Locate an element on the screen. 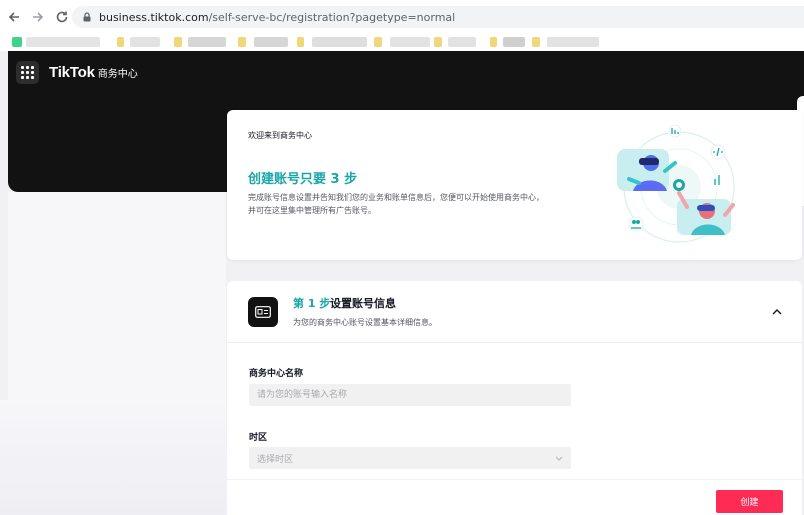 The width and height of the screenshot is (804, 515). arrow-right-icon is located at coordinates (38, 16).